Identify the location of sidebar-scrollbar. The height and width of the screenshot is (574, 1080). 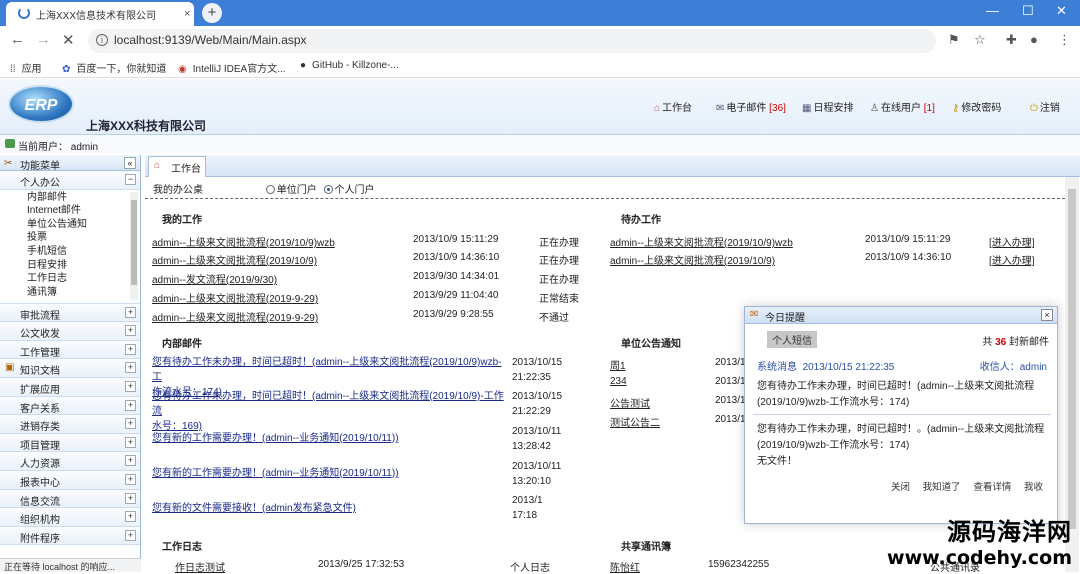
(134, 245).